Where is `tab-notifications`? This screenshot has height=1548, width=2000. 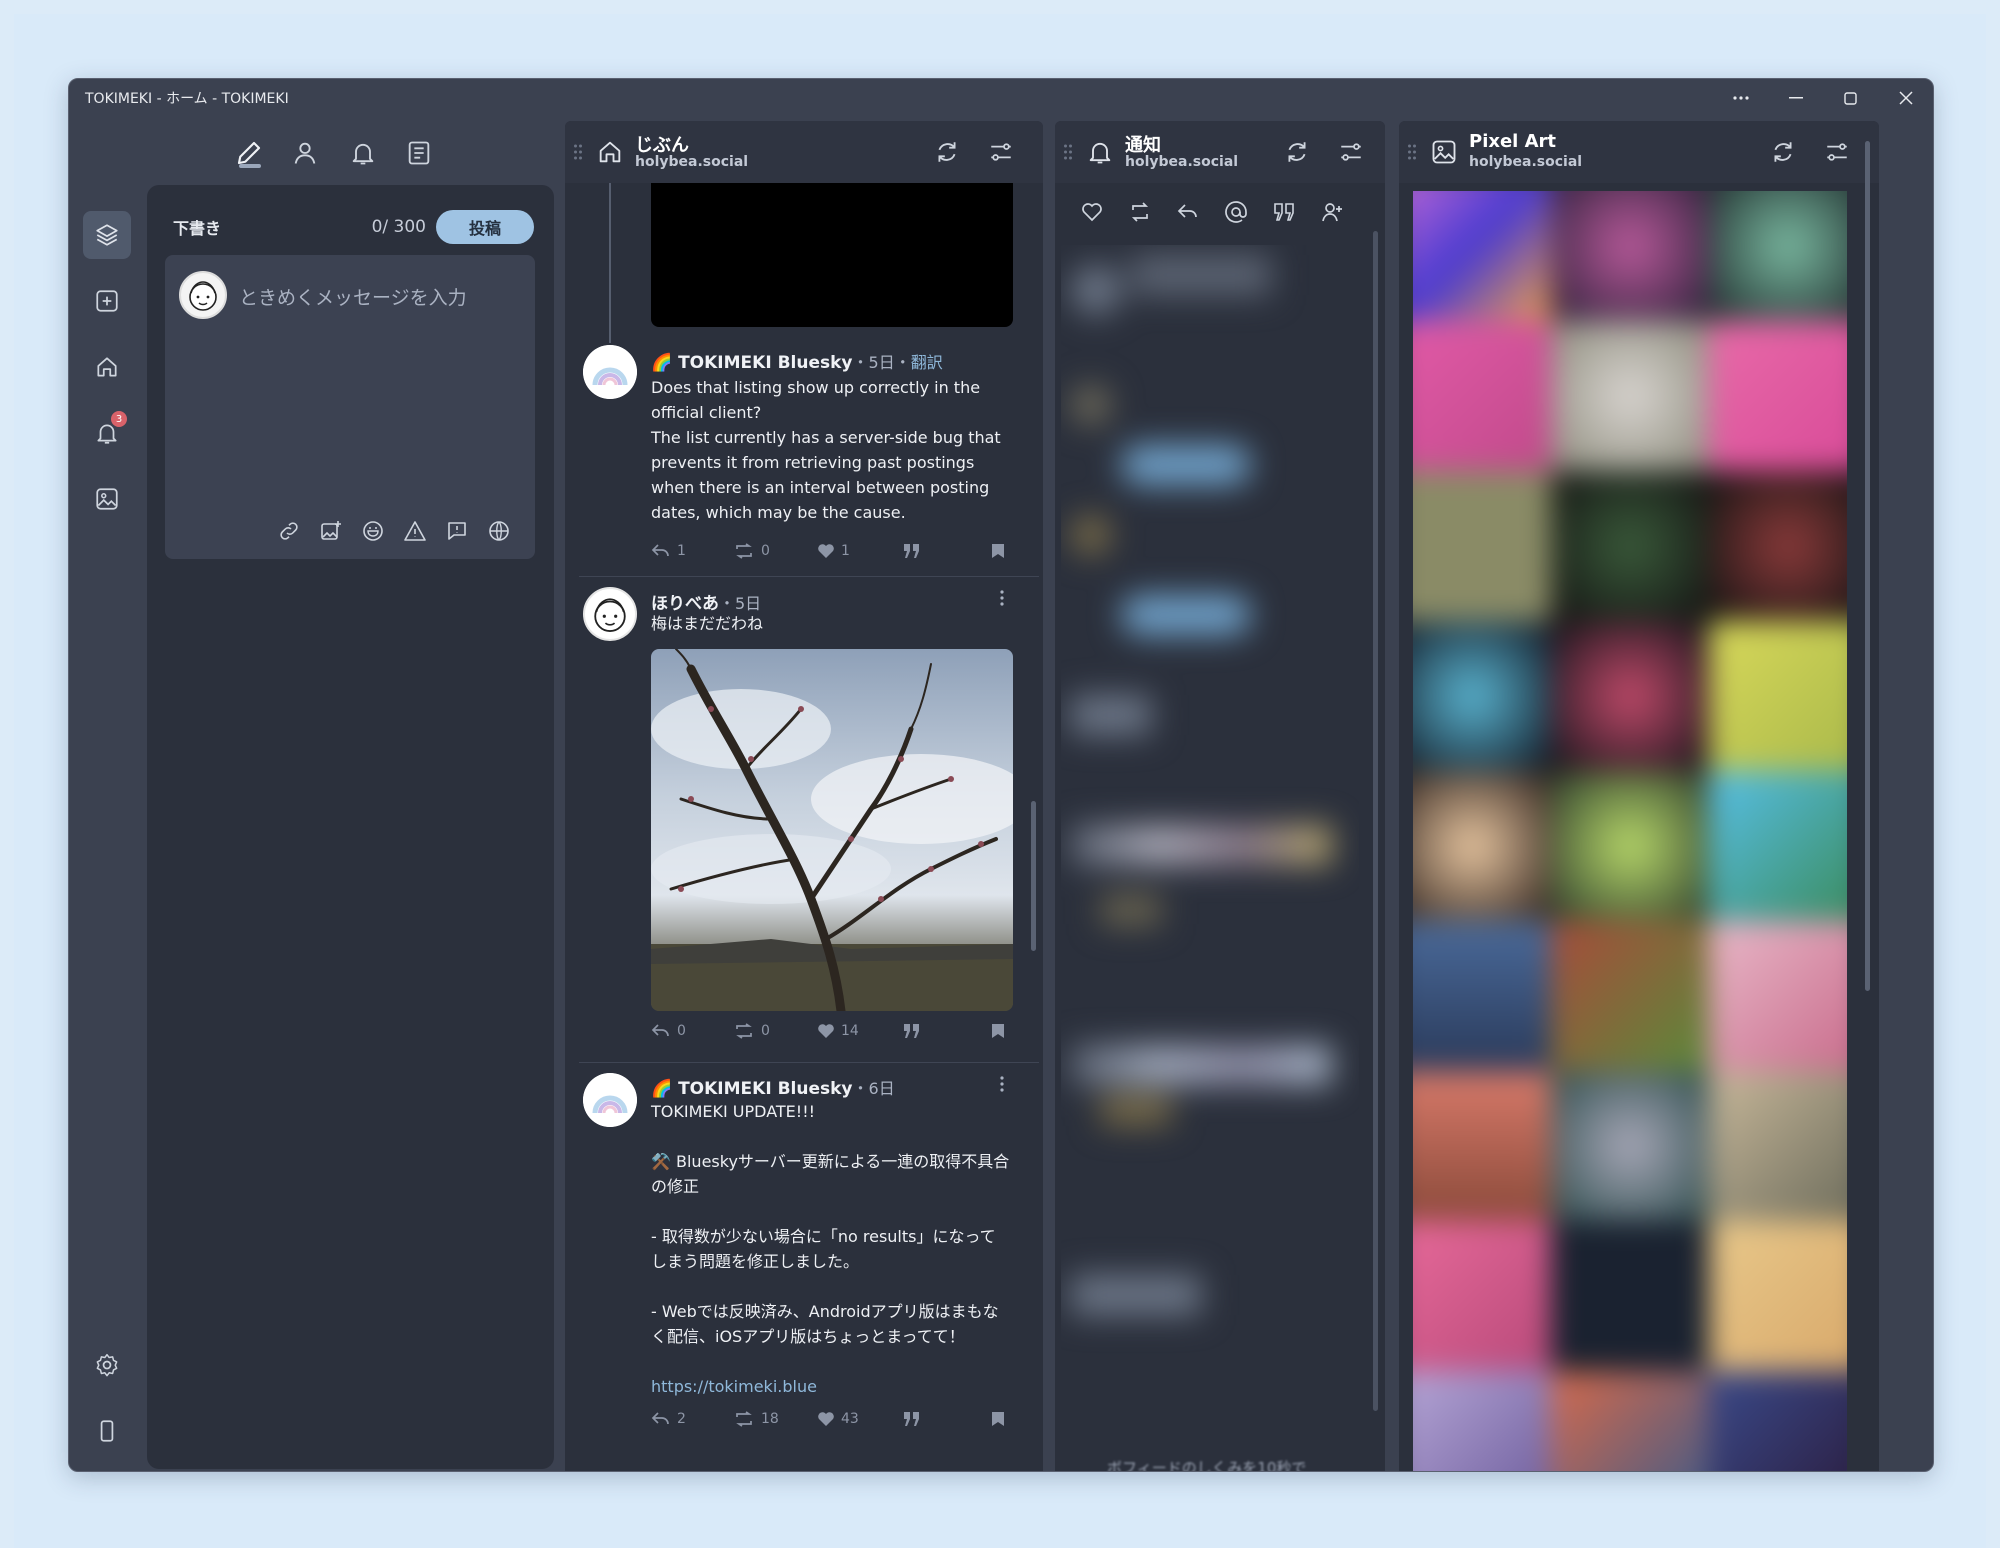 tab-notifications is located at coordinates (363, 153).